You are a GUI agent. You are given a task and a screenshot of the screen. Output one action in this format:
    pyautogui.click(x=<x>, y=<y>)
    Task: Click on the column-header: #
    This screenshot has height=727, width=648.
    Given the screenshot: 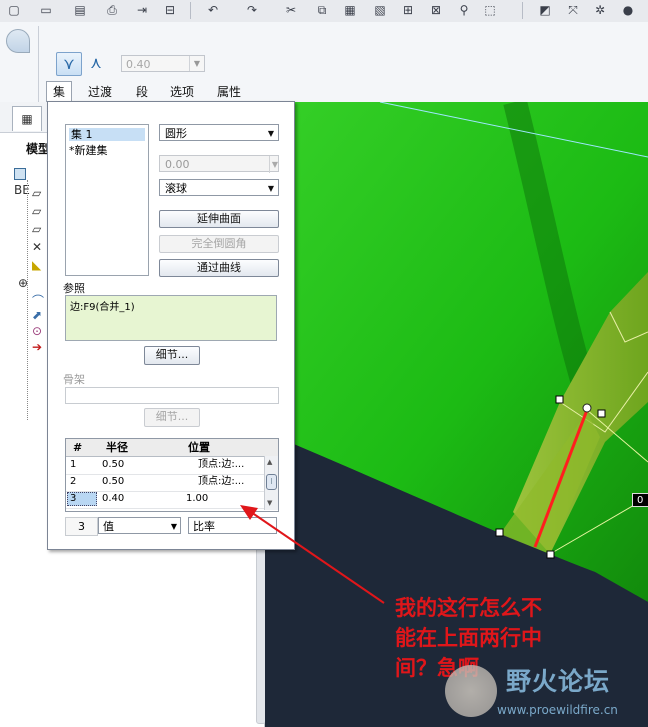 What is the action you would take?
    pyautogui.click(x=78, y=447)
    